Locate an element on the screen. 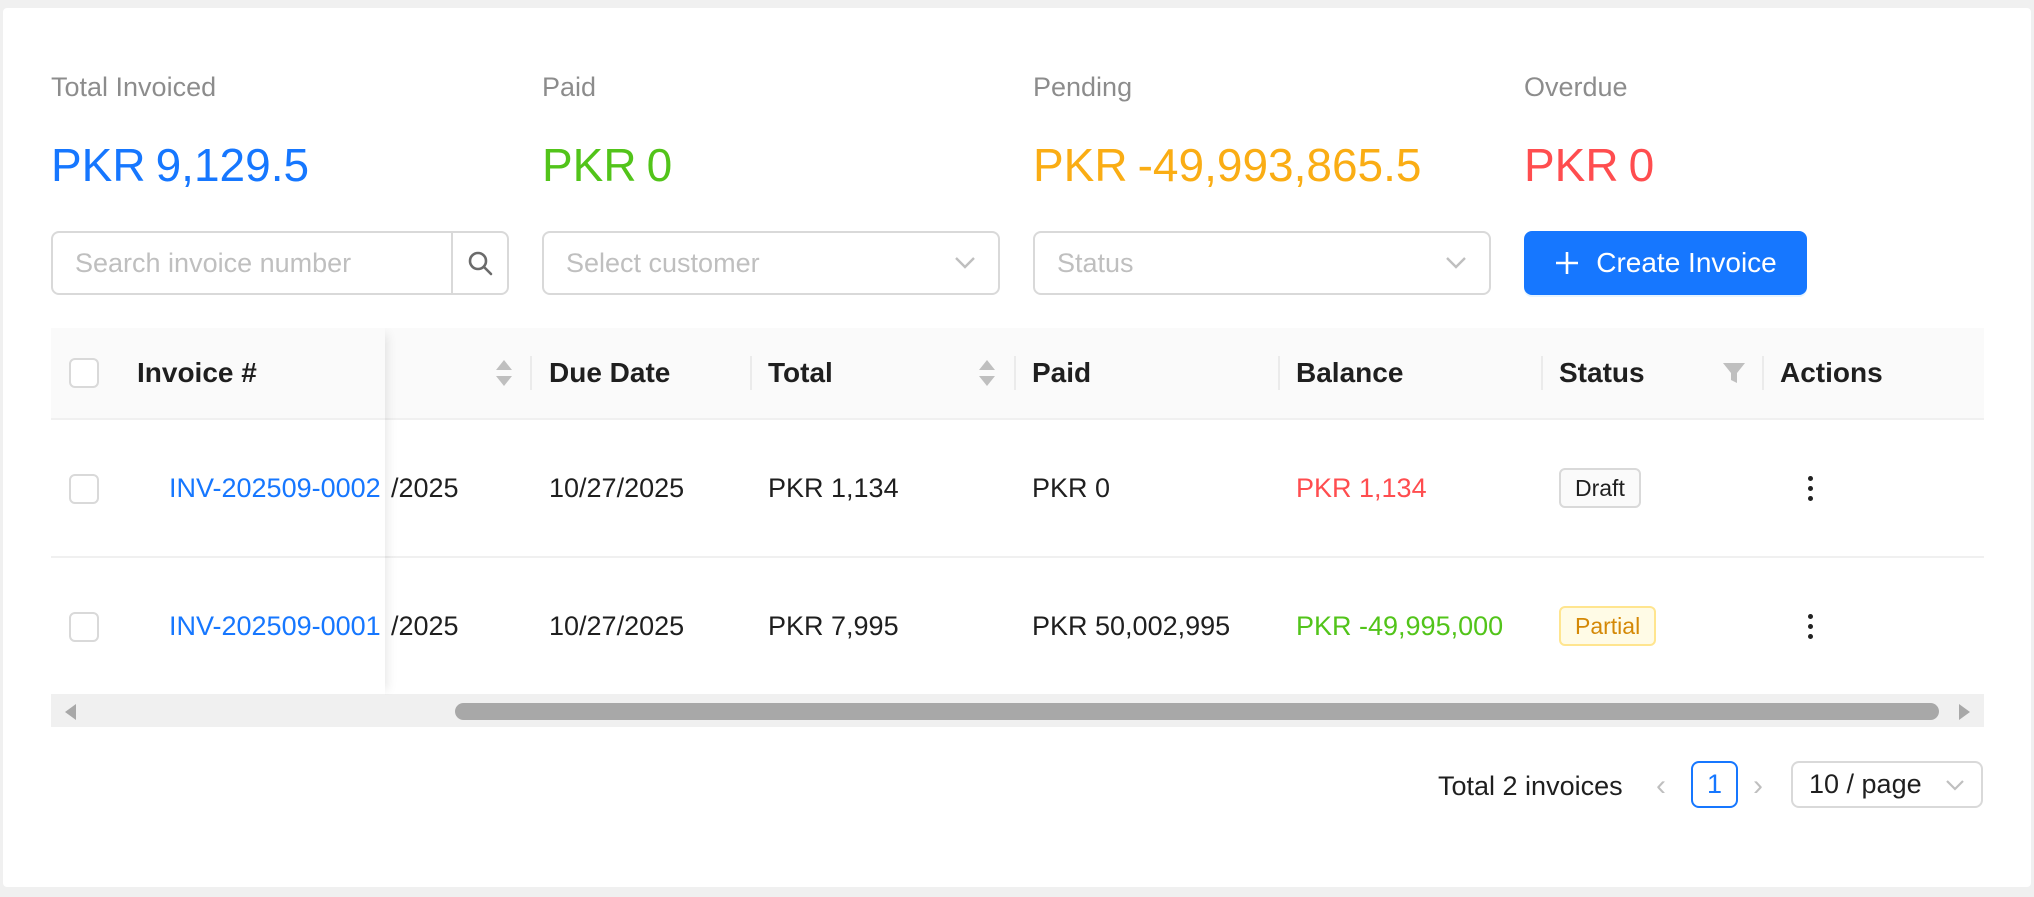 This screenshot has height=897, width=2034. scroll-right-arrow-icon is located at coordinates (1964, 712).